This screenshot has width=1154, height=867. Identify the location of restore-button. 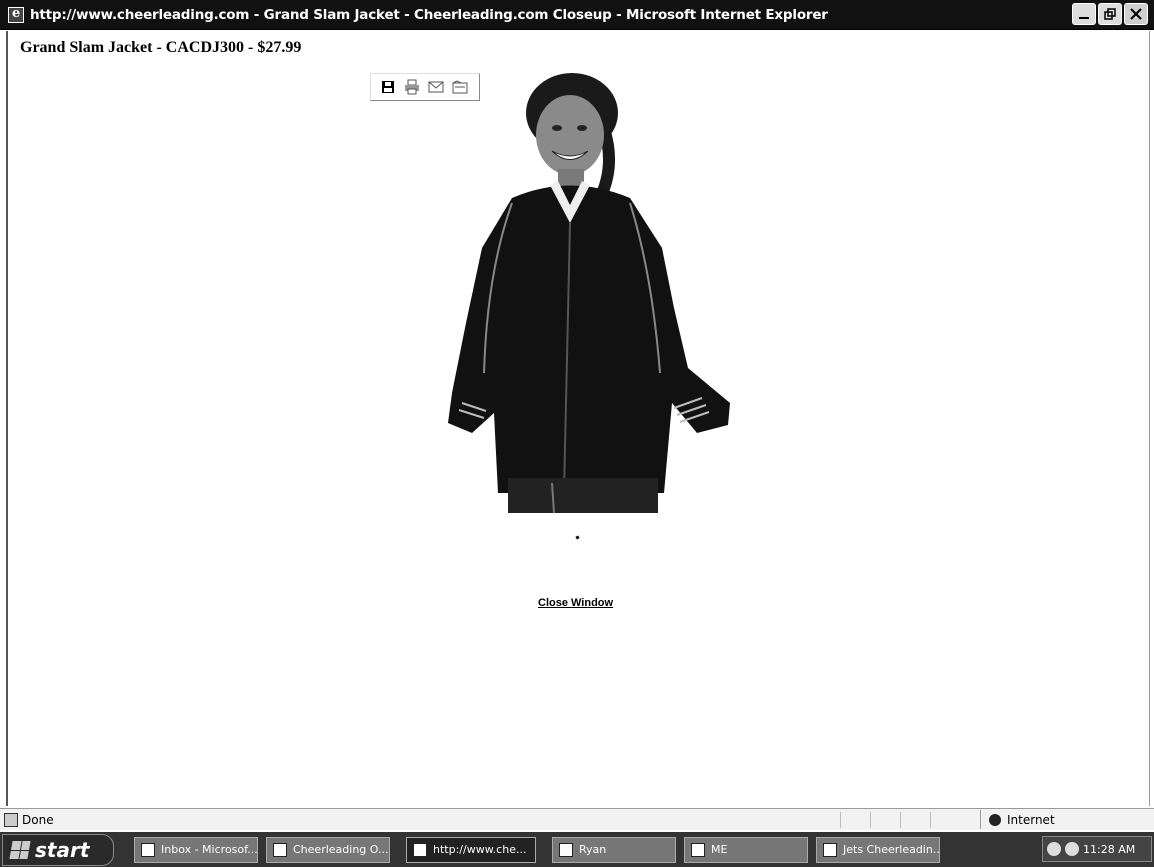
(1110, 14).